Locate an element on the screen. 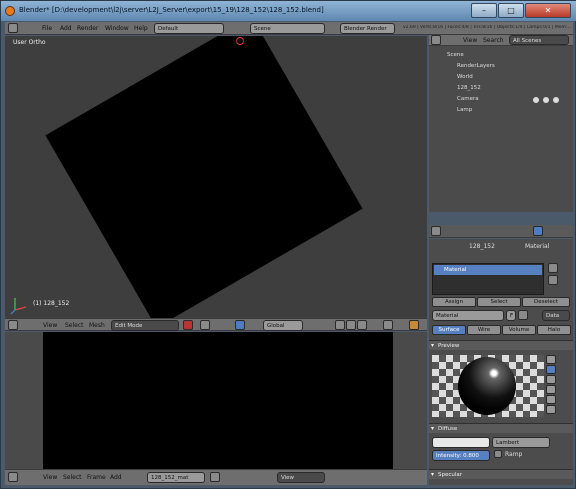  tree-item-world: World is located at coordinates (501, 77).